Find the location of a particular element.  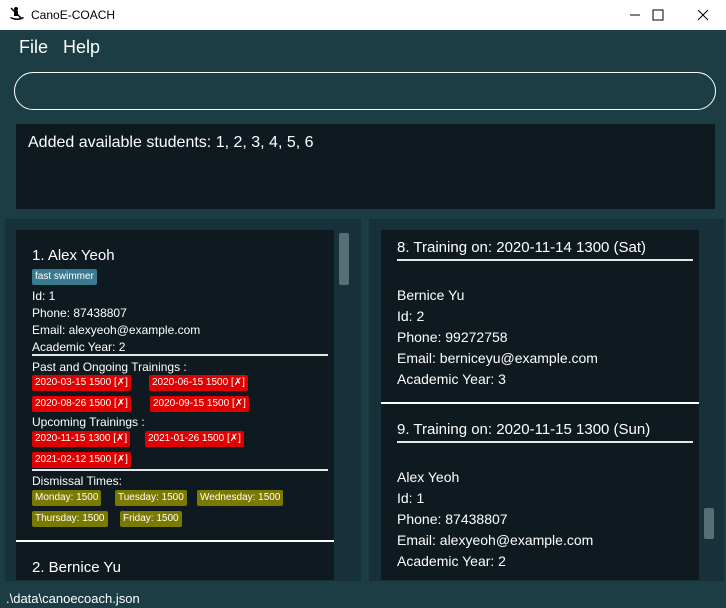

past-training-tag: 2020-06-15 1500 [✗] is located at coordinates (198, 383).